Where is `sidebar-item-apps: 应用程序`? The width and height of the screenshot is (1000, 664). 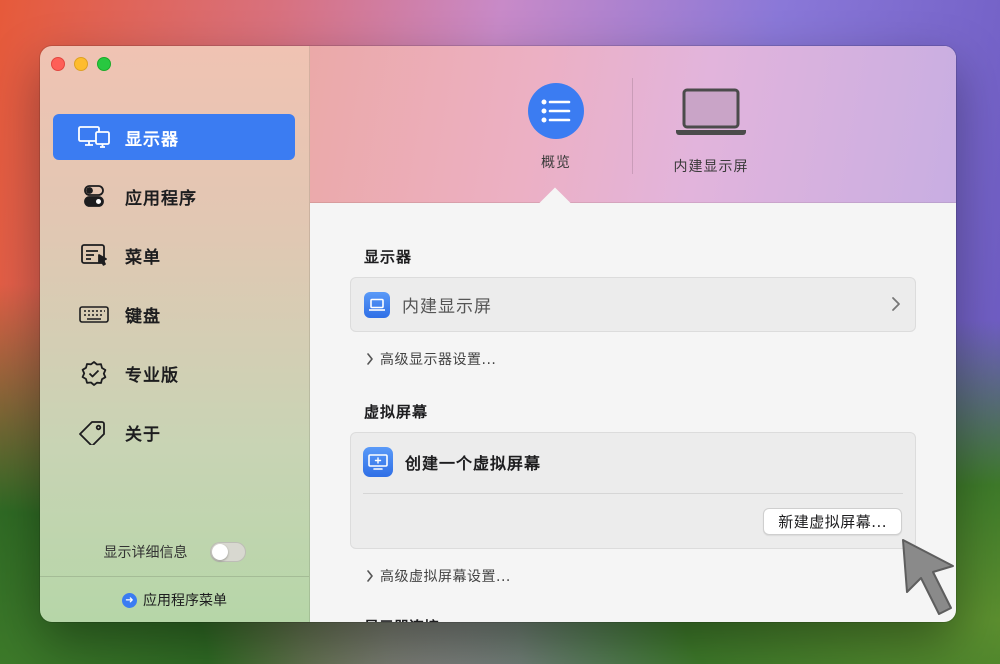
sidebar-item-apps: 应用程序 is located at coordinates (174, 196).